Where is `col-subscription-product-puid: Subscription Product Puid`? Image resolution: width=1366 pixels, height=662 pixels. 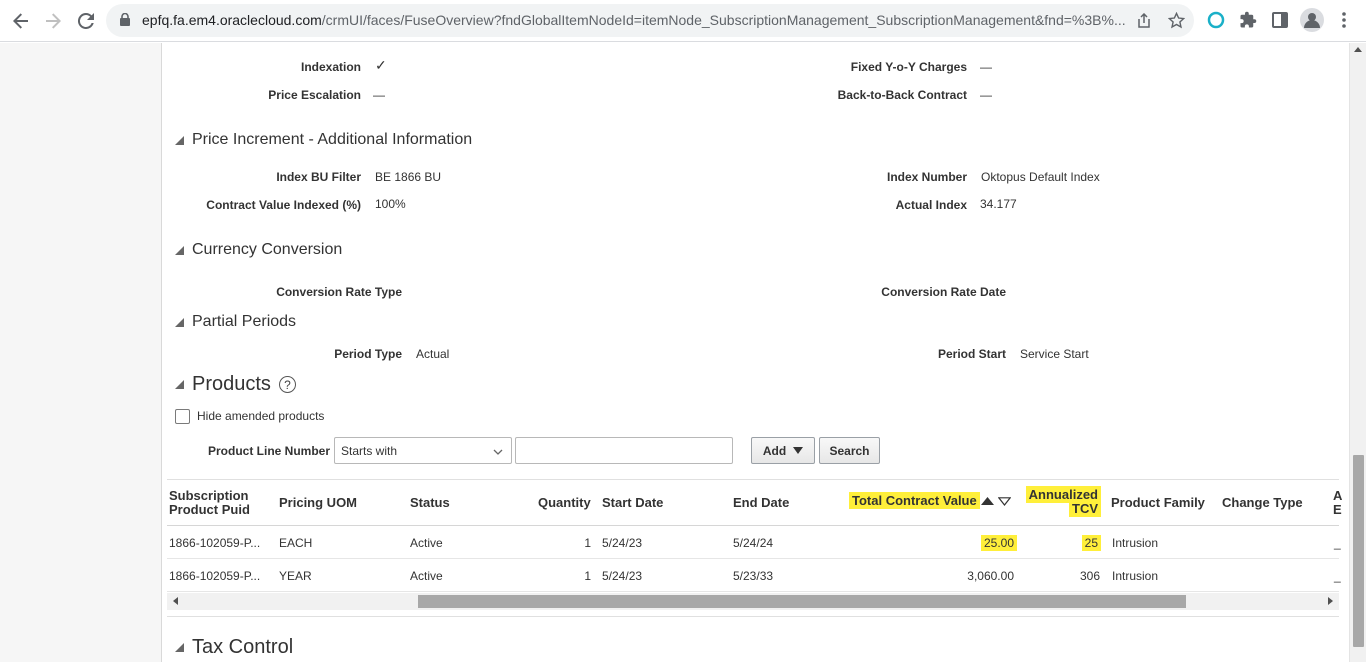 col-subscription-product-puid: Subscription Product Puid is located at coordinates (209, 503).